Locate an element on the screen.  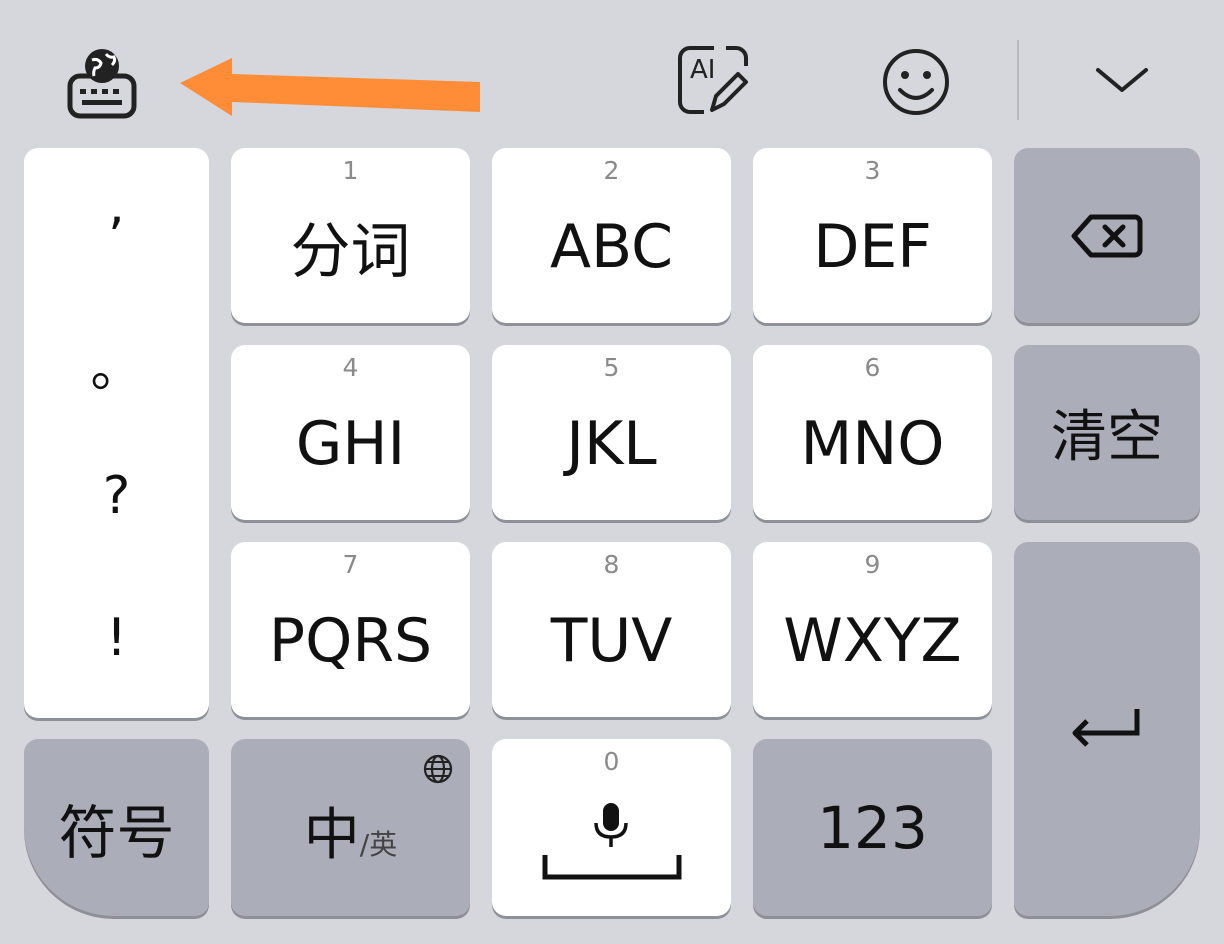
numbers-key: 123 is located at coordinates (872, 827).